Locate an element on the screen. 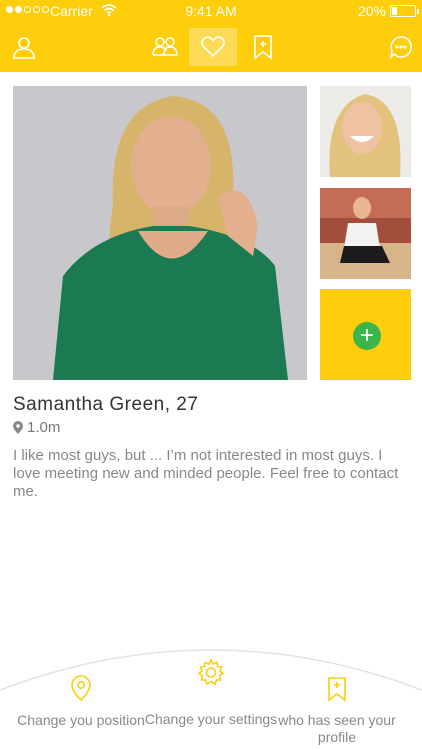 This screenshot has height=750, width=422. profile-name-age: Samantha Green, 27 is located at coordinates (106, 404).